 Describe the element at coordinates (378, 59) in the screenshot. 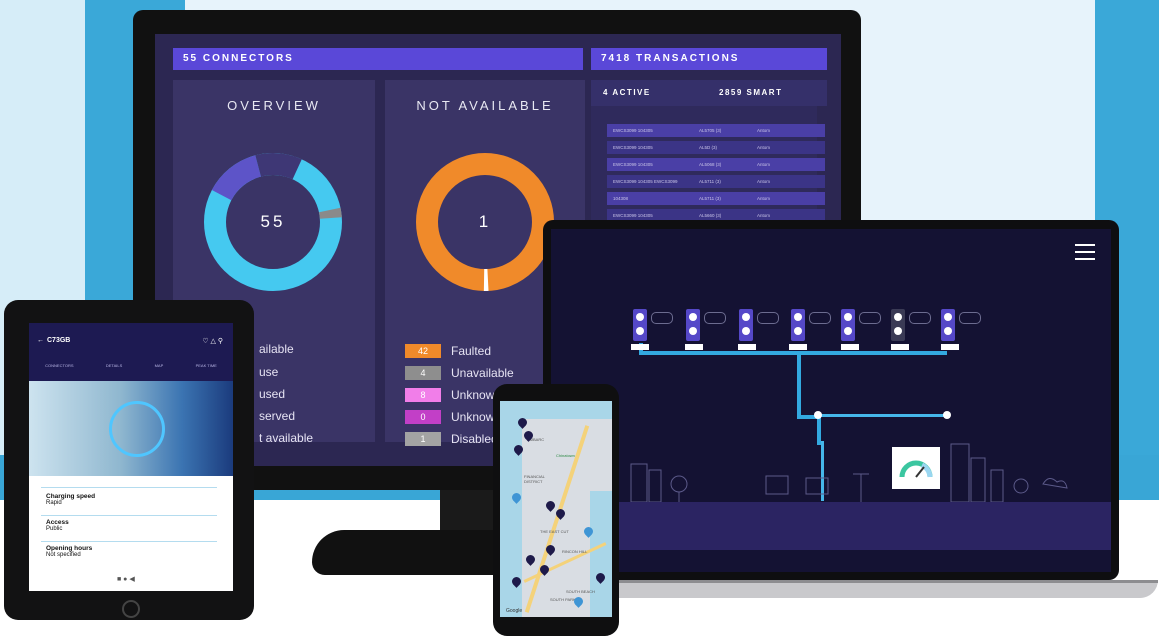

I see `connectors-title-bar: 55 CONNECTORS` at that location.